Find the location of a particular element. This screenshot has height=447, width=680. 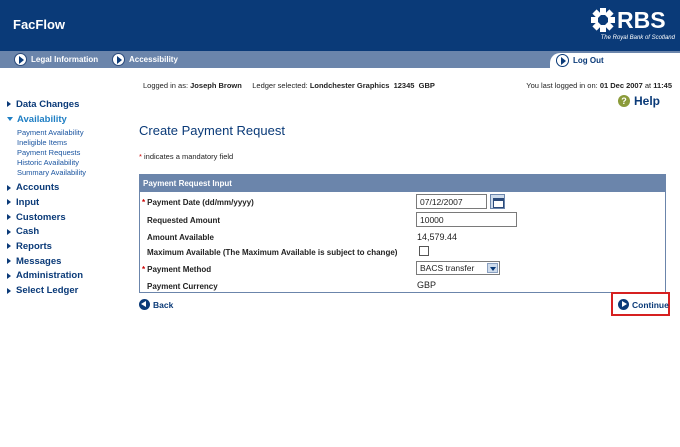

sidebar-subitem-payment-availability: Payment Availability is located at coordinates (69, 133).